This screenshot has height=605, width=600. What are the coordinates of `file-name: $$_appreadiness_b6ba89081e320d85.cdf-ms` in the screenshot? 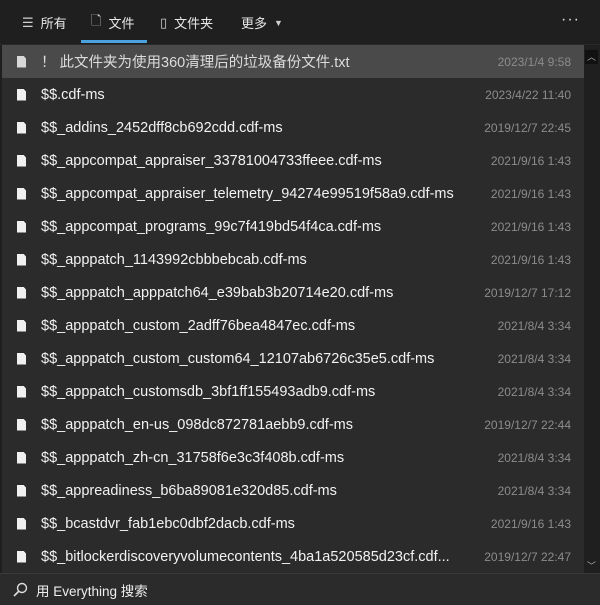 It's located at (189, 490).